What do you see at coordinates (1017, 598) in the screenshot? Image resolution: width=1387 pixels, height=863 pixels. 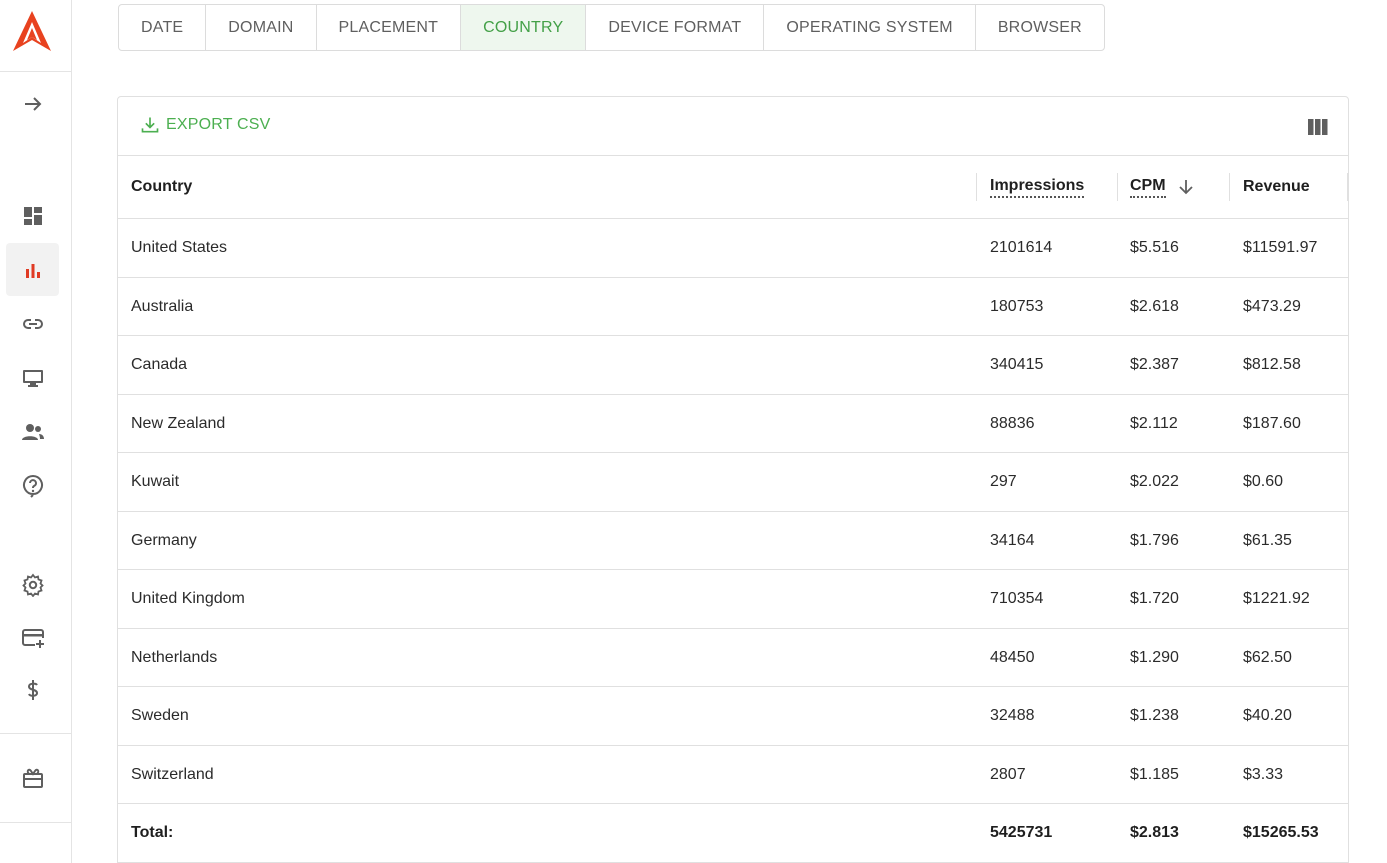 I see `impressions-cell: 710354` at bounding box center [1017, 598].